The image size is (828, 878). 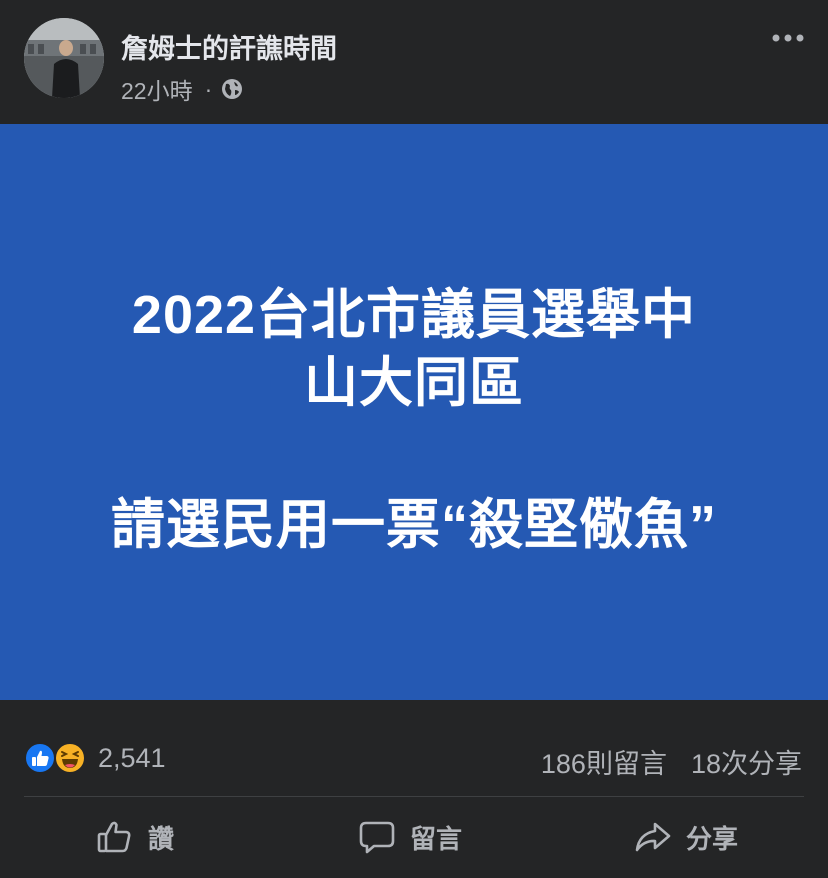 I want to click on reaction-icons, so click(x=58, y=758).